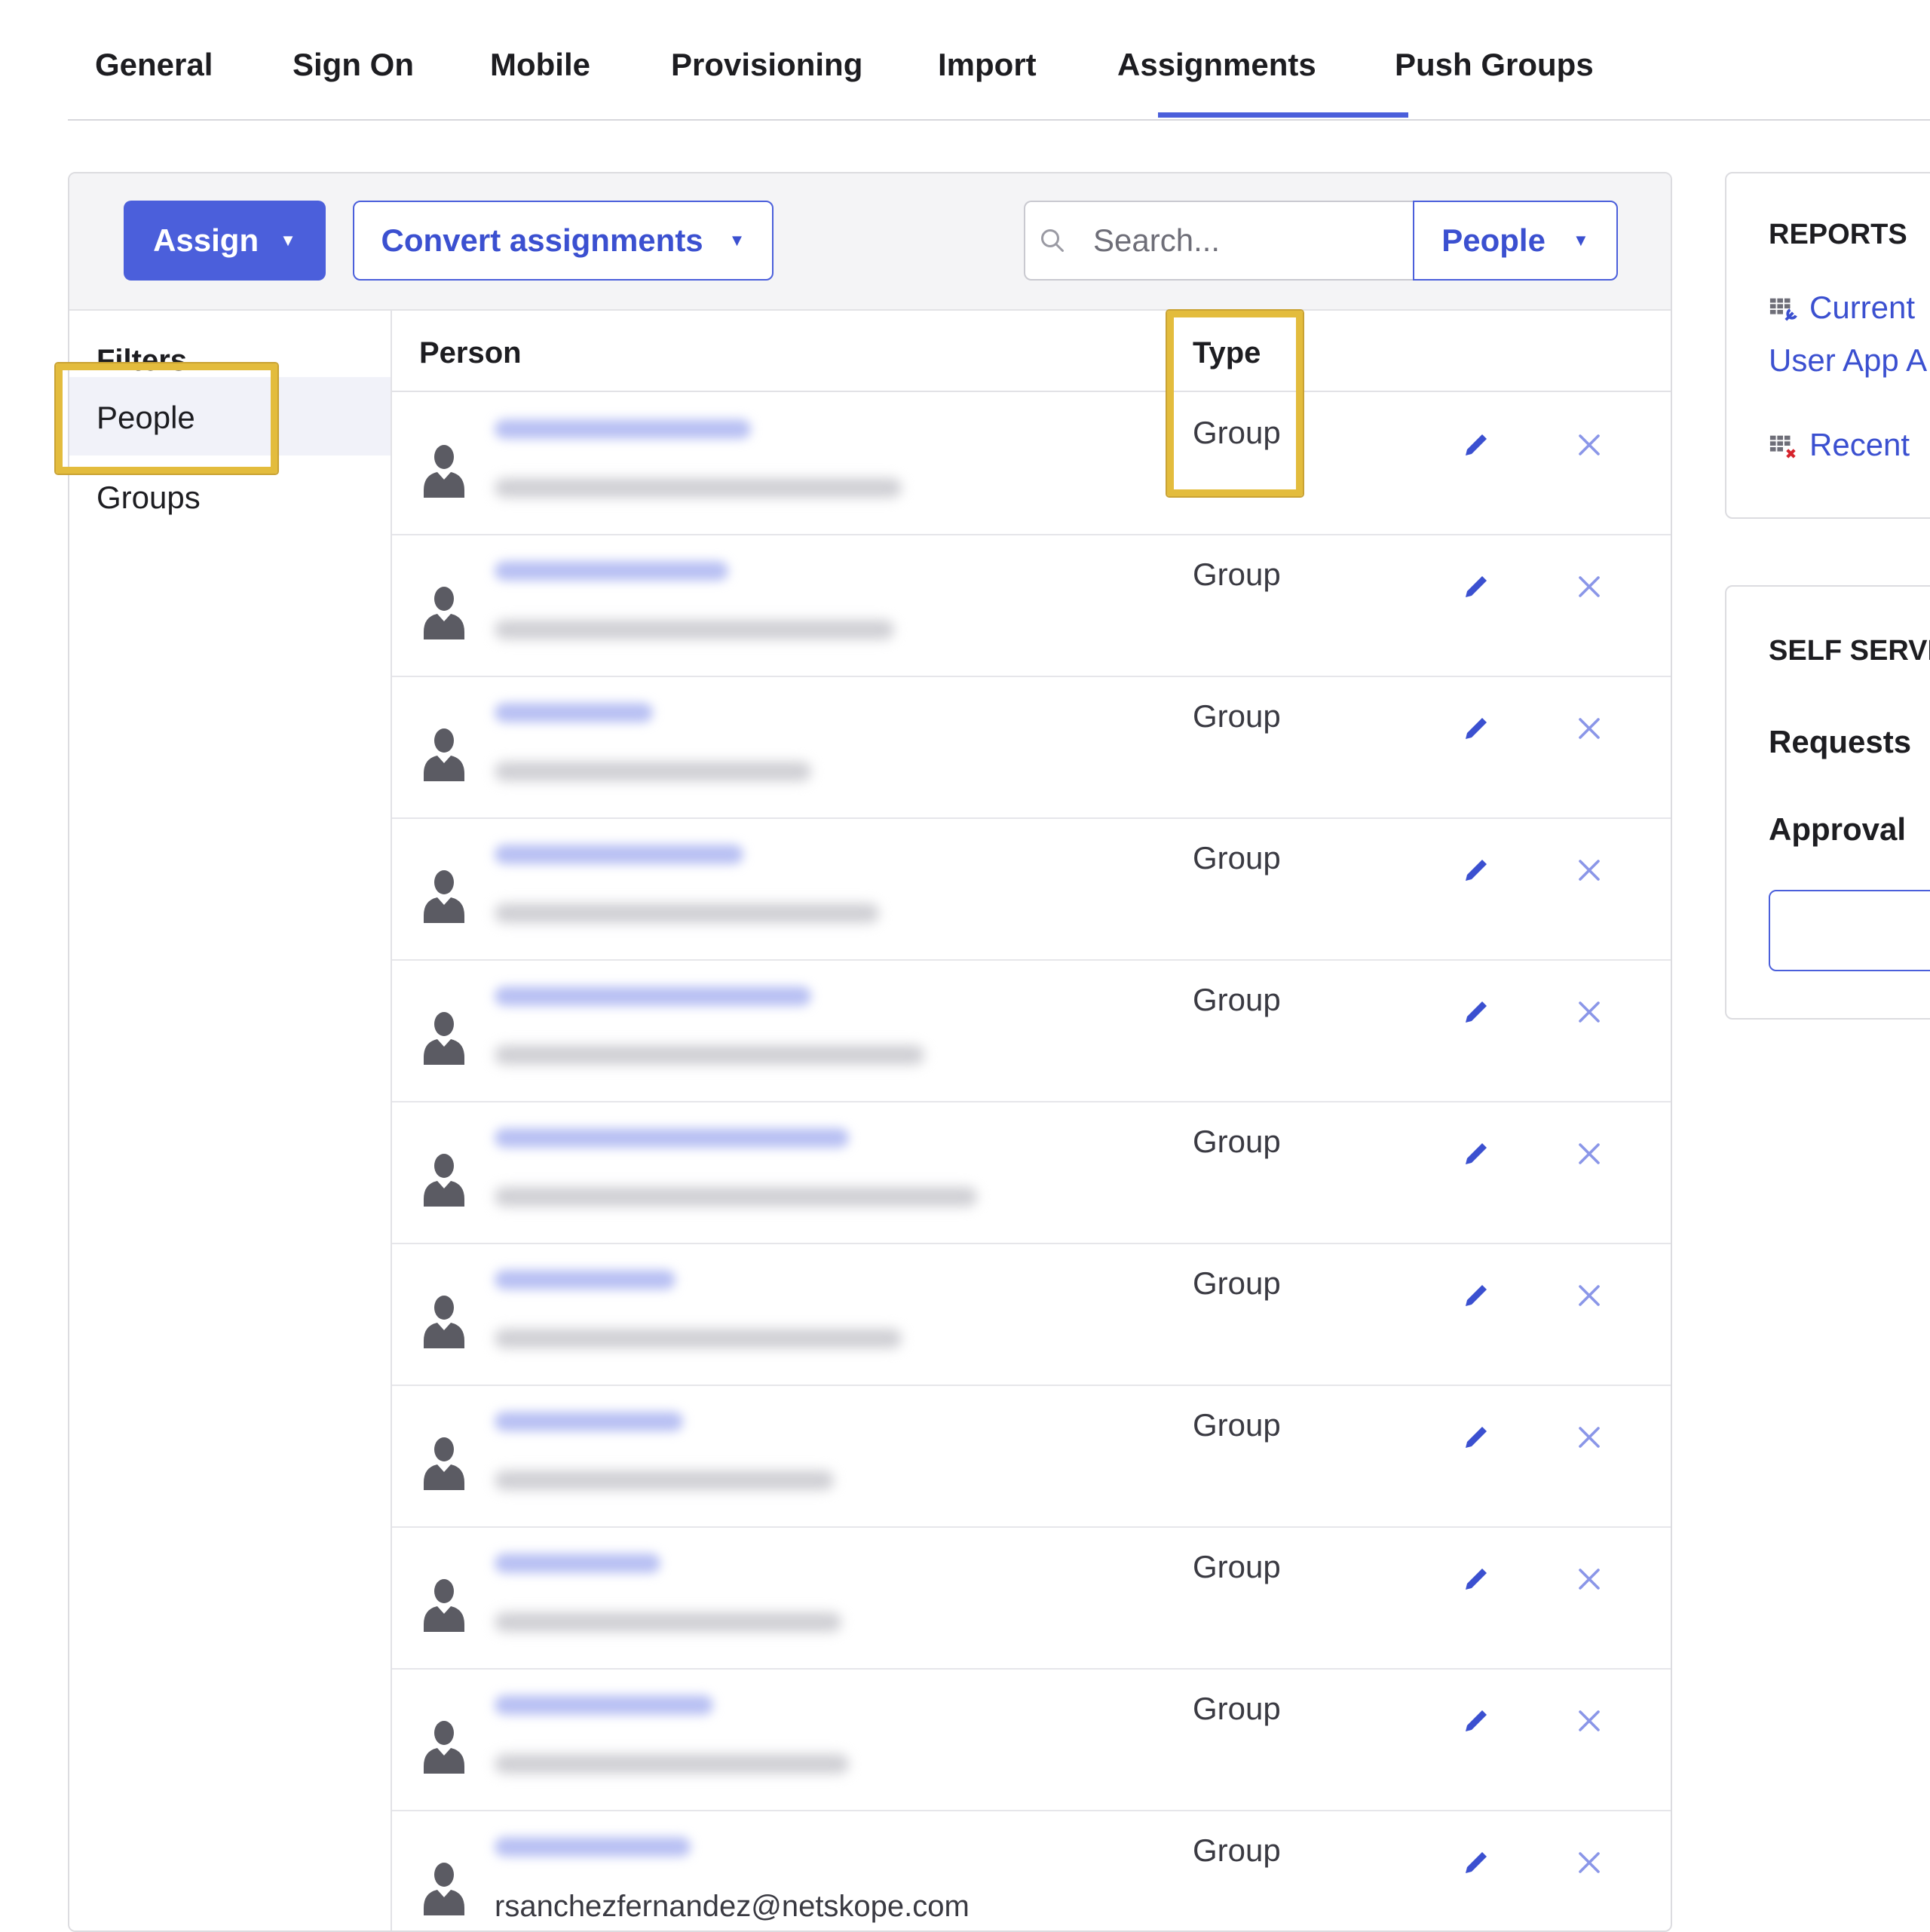 The image size is (1930, 1932). What do you see at coordinates (1859, 444) in the screenshot?
I see `report-recent-label: Recent` at bounding box center [1859, 444].